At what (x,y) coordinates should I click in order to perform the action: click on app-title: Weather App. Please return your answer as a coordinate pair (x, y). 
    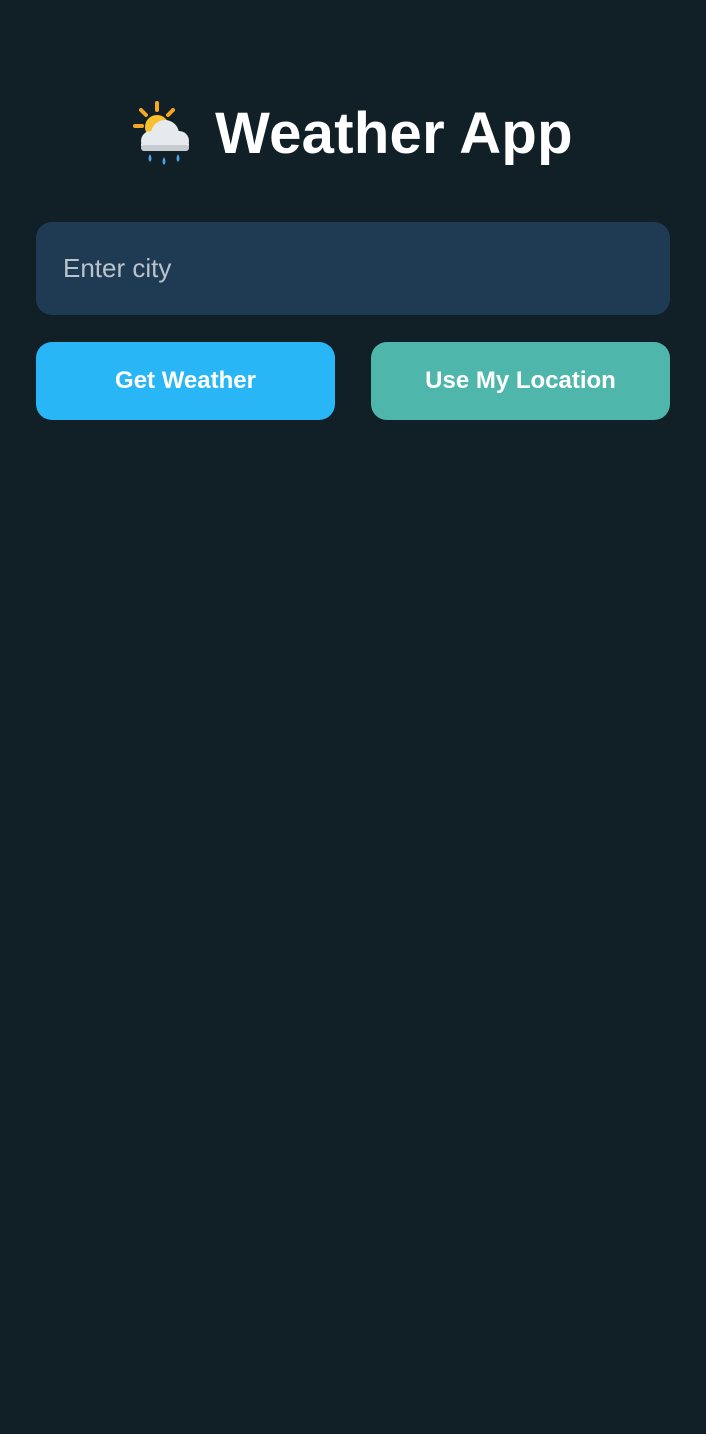
    Looking at the image, I should click on (394, 133).